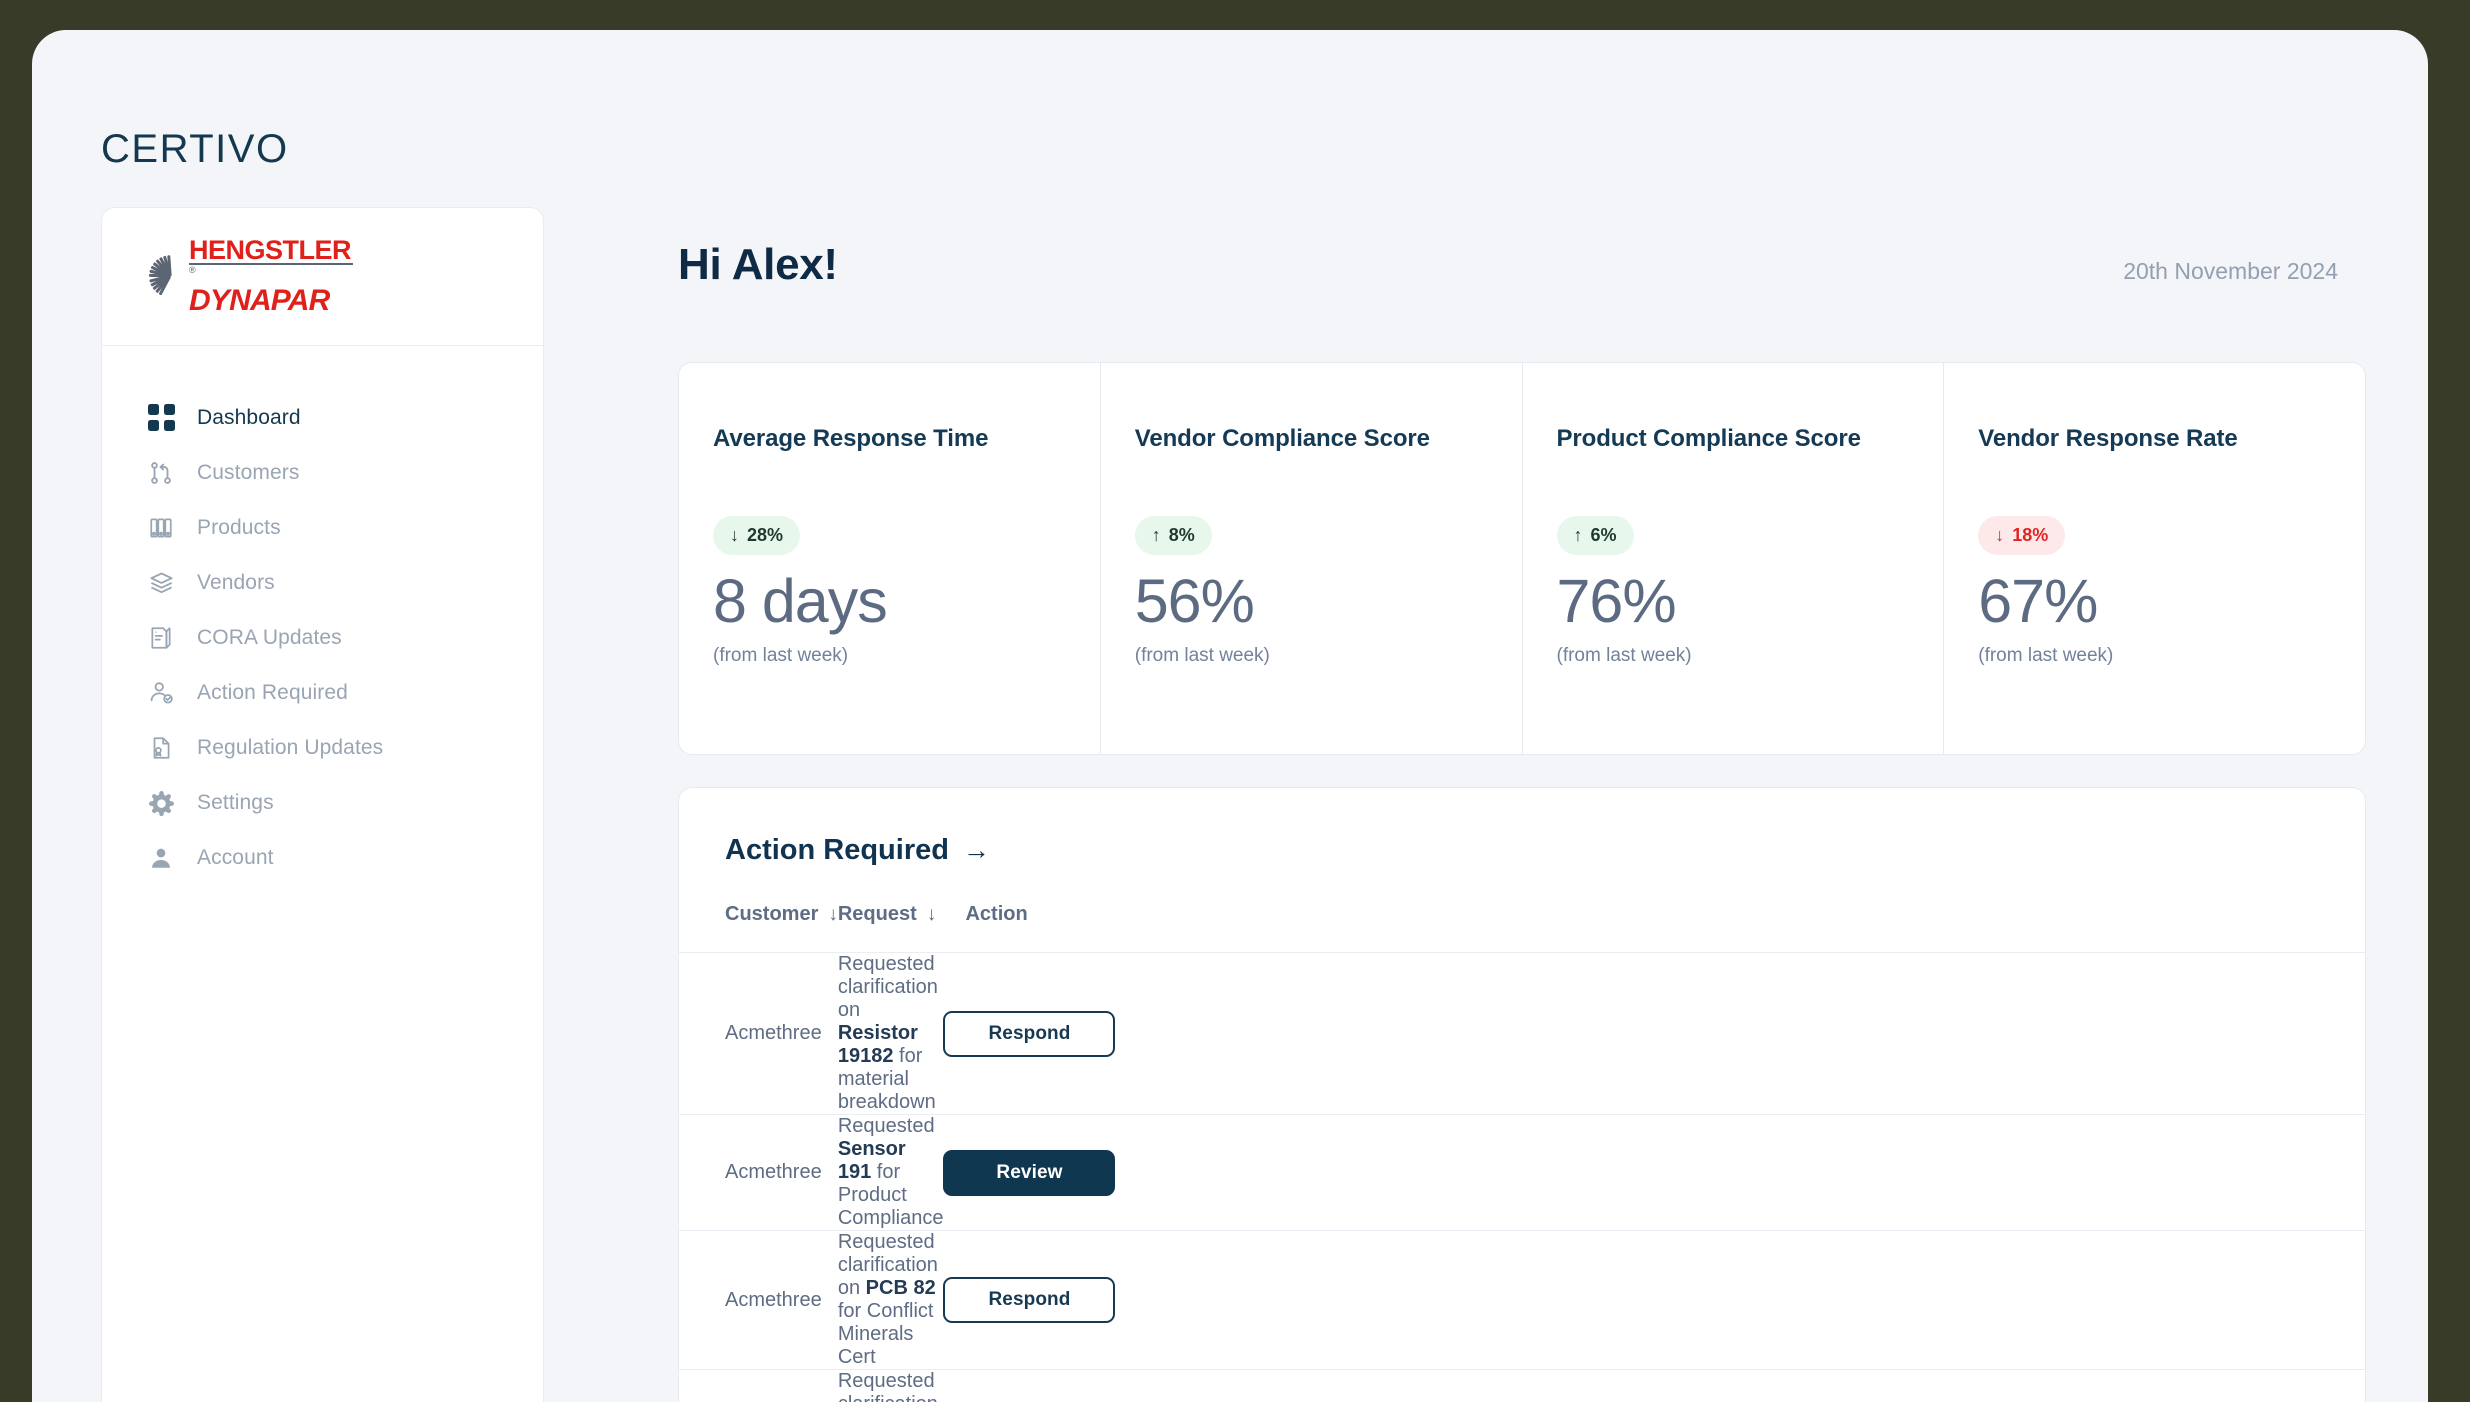 The height and width of the screenshot is (1402, 2470). What do you see at coordinates (161, 748) in the screenshot?
I see `certificate-doc-icon` at bounding box center [161, 748].